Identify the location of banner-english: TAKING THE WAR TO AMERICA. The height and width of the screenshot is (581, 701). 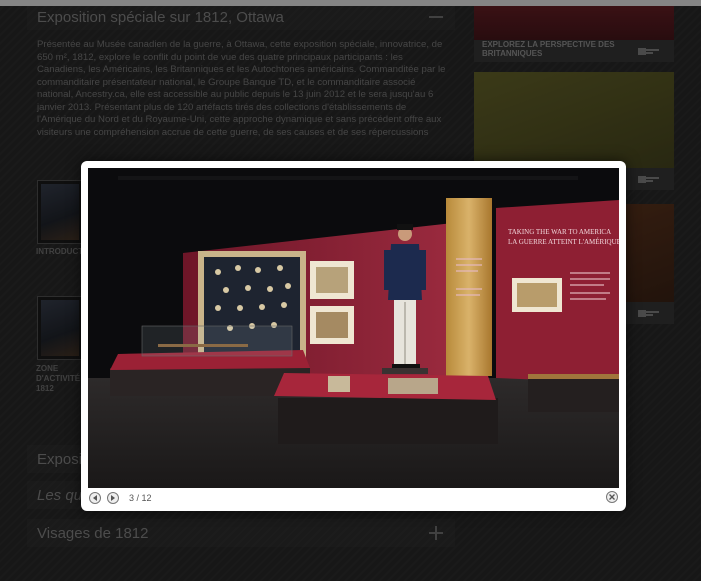
(559, 232).